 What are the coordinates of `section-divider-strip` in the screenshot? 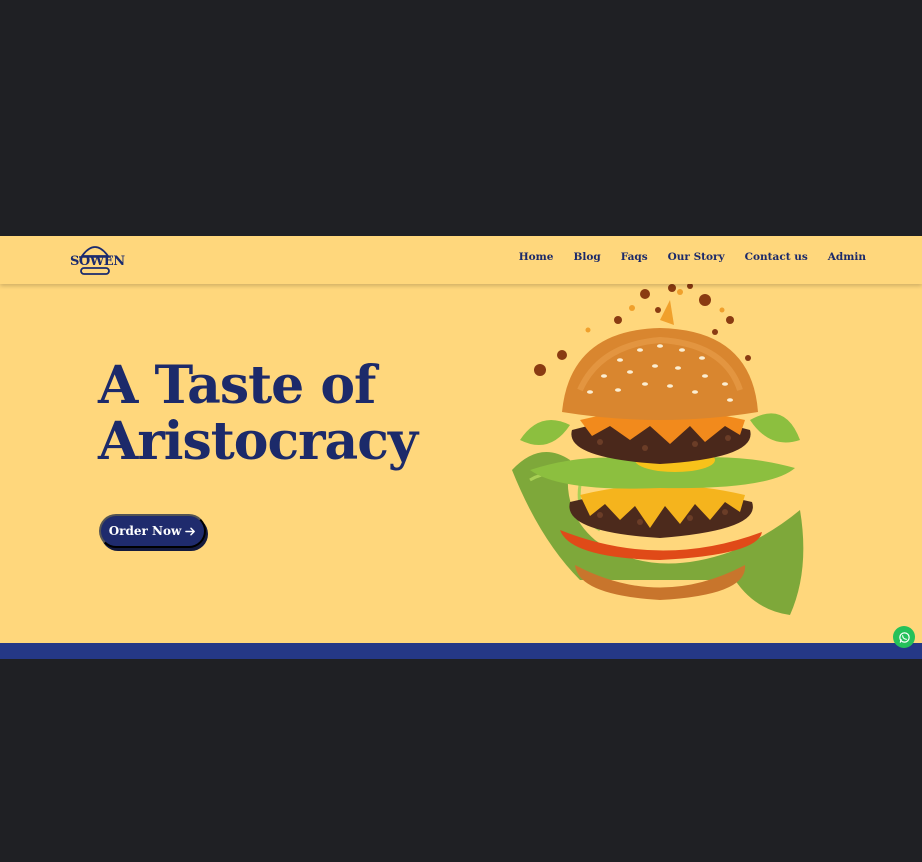 It's located at (461, 651).